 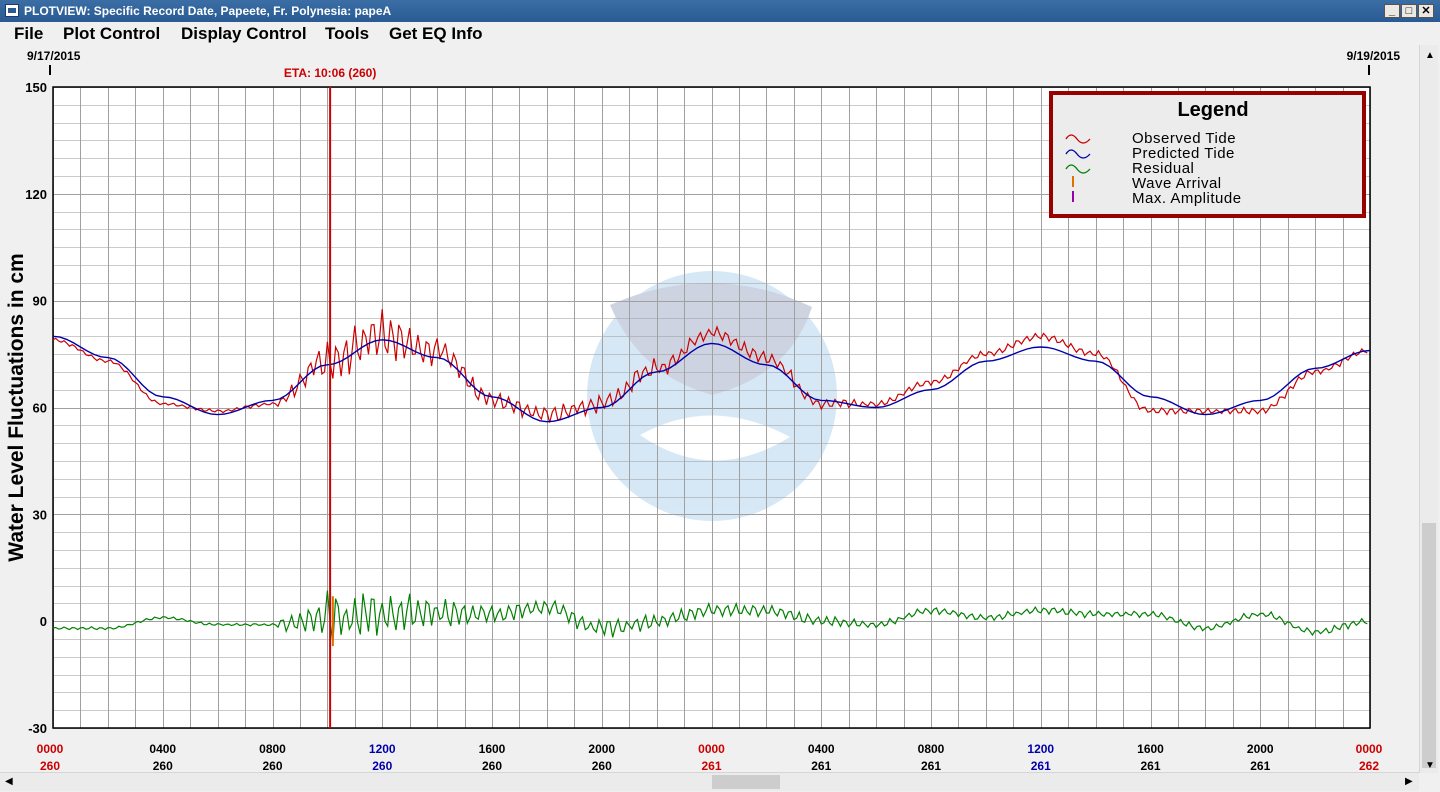 What do you see at coordinates (244, 34) in the screenshot?
I see `menu-display-control: Display Control` at bounding box center [244, 34].